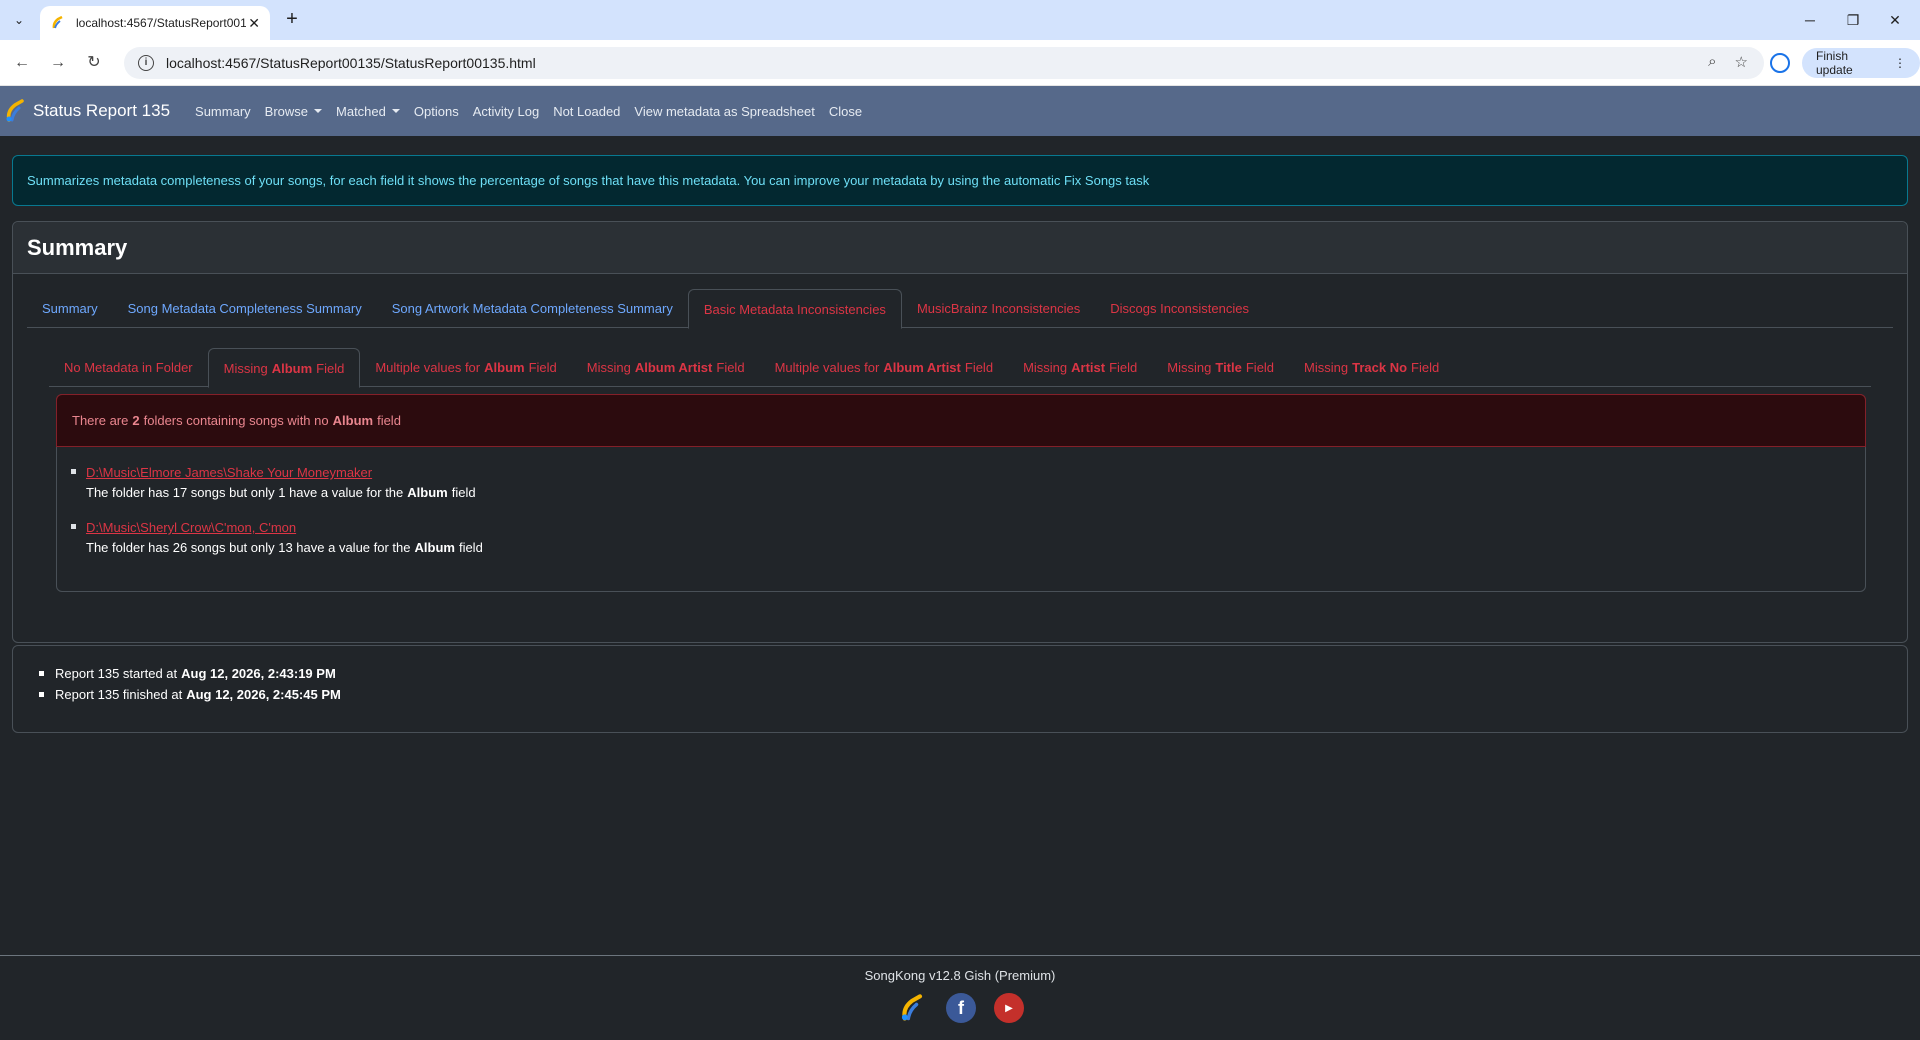  Describe the element at coordinates (1380, 367) in the screenshot. I see `subtab-label-field: Track No` at that location.